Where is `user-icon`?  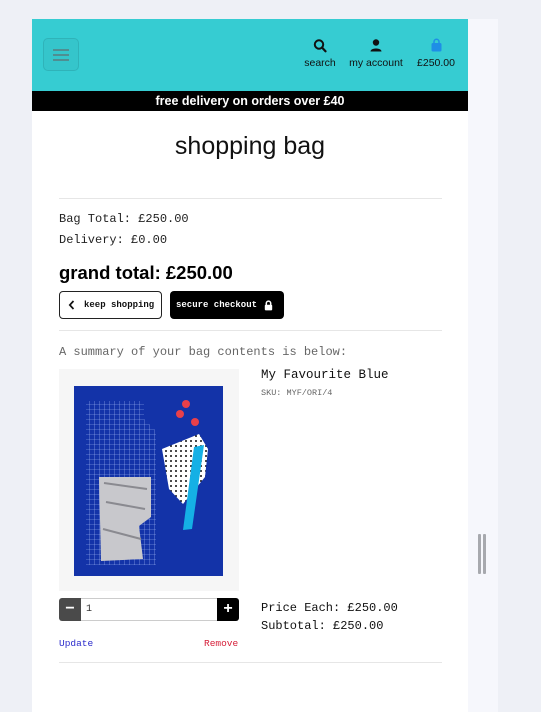 user-icon is located at coordinates (376, 45).